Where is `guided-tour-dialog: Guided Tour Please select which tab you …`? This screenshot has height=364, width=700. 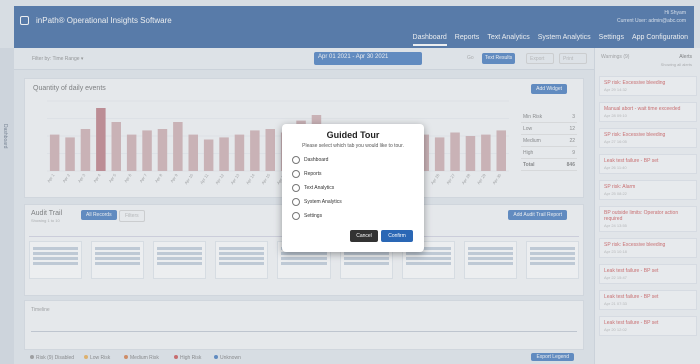 guided-tour-dialog: Guided Tour Please select which tab you … is located at coordinates (353, 188).